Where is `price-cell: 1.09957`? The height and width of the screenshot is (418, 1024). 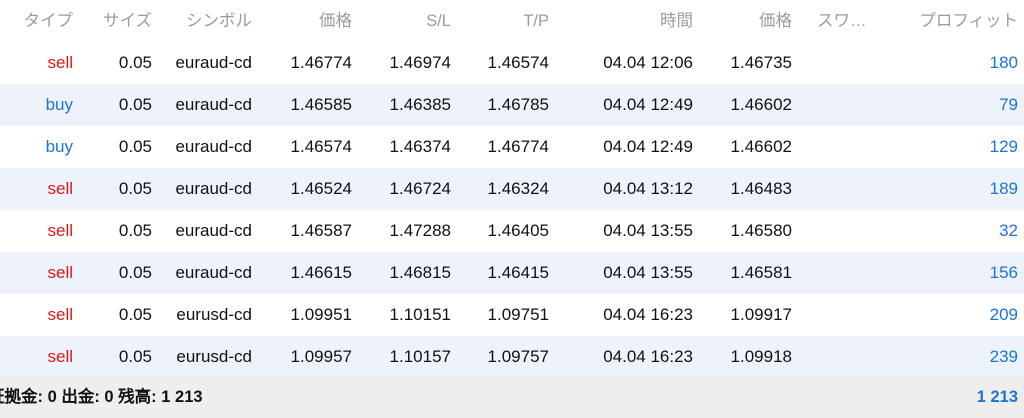 price-cell: 1.09957 is located at coordinates (321, 356).